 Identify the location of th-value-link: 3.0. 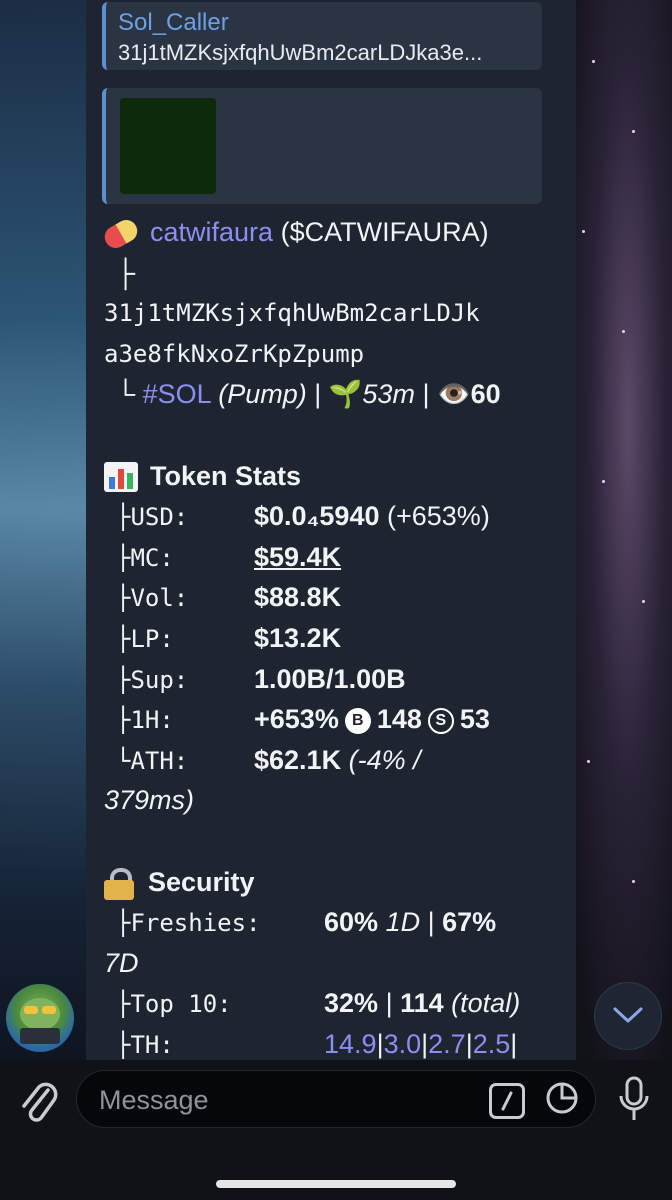
(403, 1044).